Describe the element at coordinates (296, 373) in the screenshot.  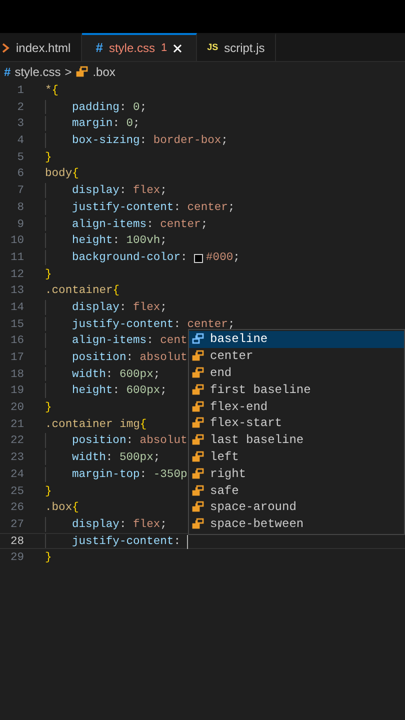
I see `suggestion-item: end` at that location.